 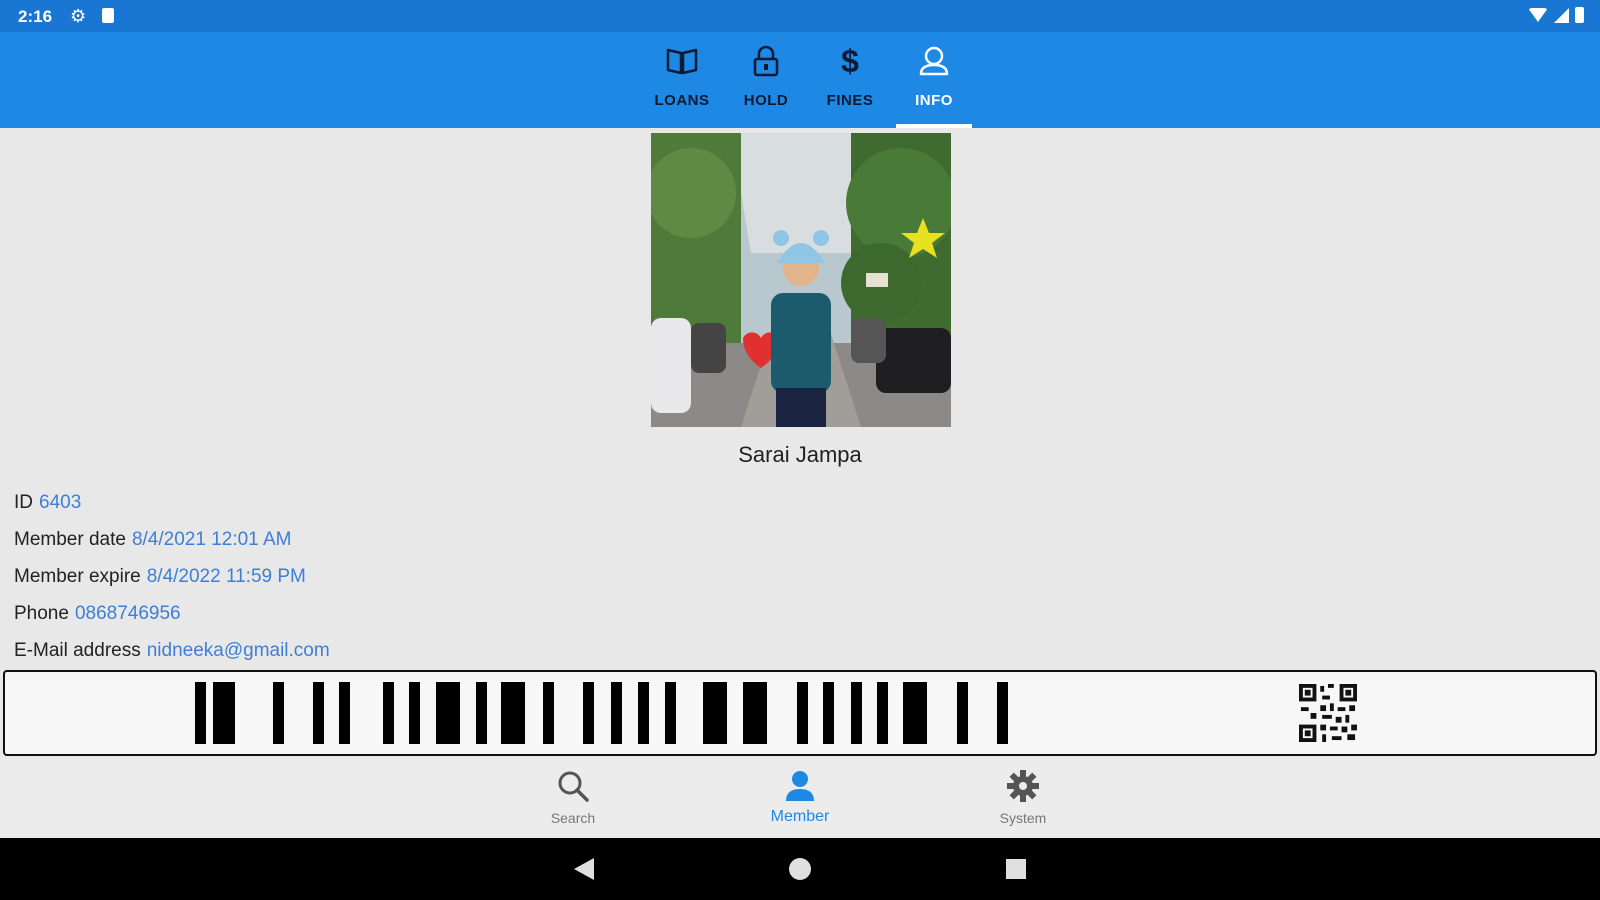 What do you see at coordinates (211, 539) in the screenshot?
I see `info-value-member-date: 8/4/2021 12:01 AM` at bounding box center [211, 539].